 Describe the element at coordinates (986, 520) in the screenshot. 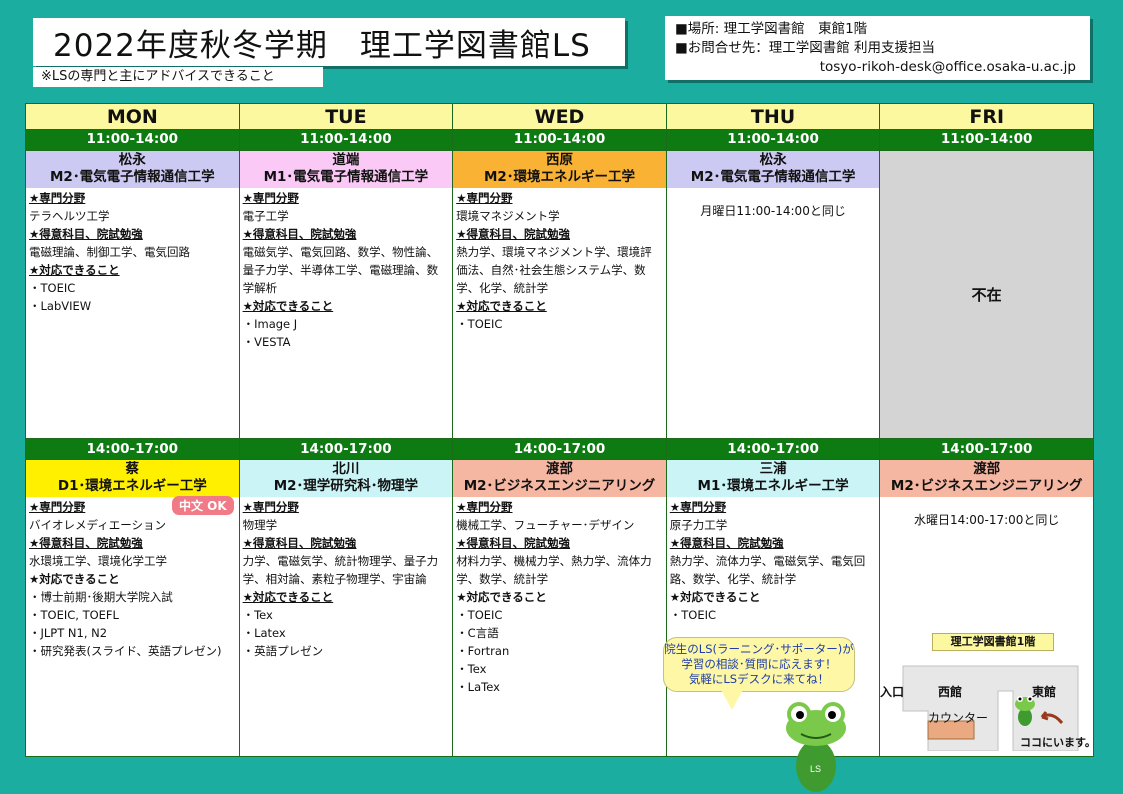

I see `same-as-note: 水曜日14:00-17:00と同じ` at that location.